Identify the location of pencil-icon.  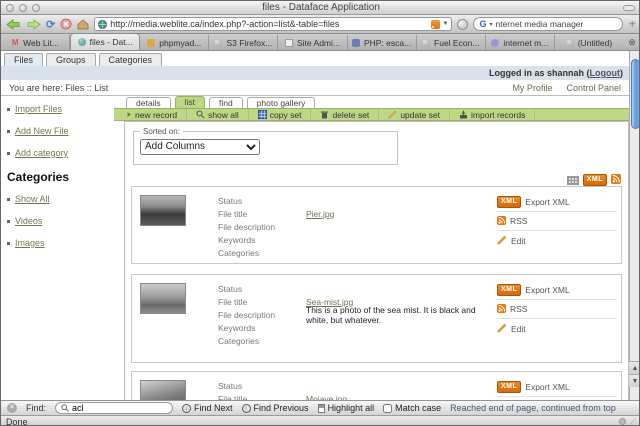
(392, 114).